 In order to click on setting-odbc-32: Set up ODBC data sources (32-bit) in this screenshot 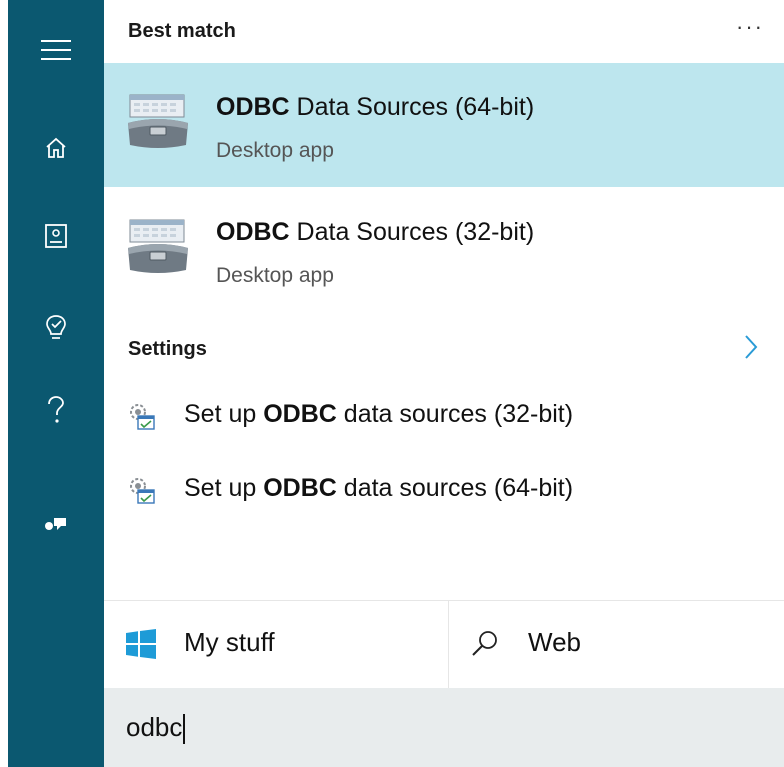, I will do `click(444, 416)`.